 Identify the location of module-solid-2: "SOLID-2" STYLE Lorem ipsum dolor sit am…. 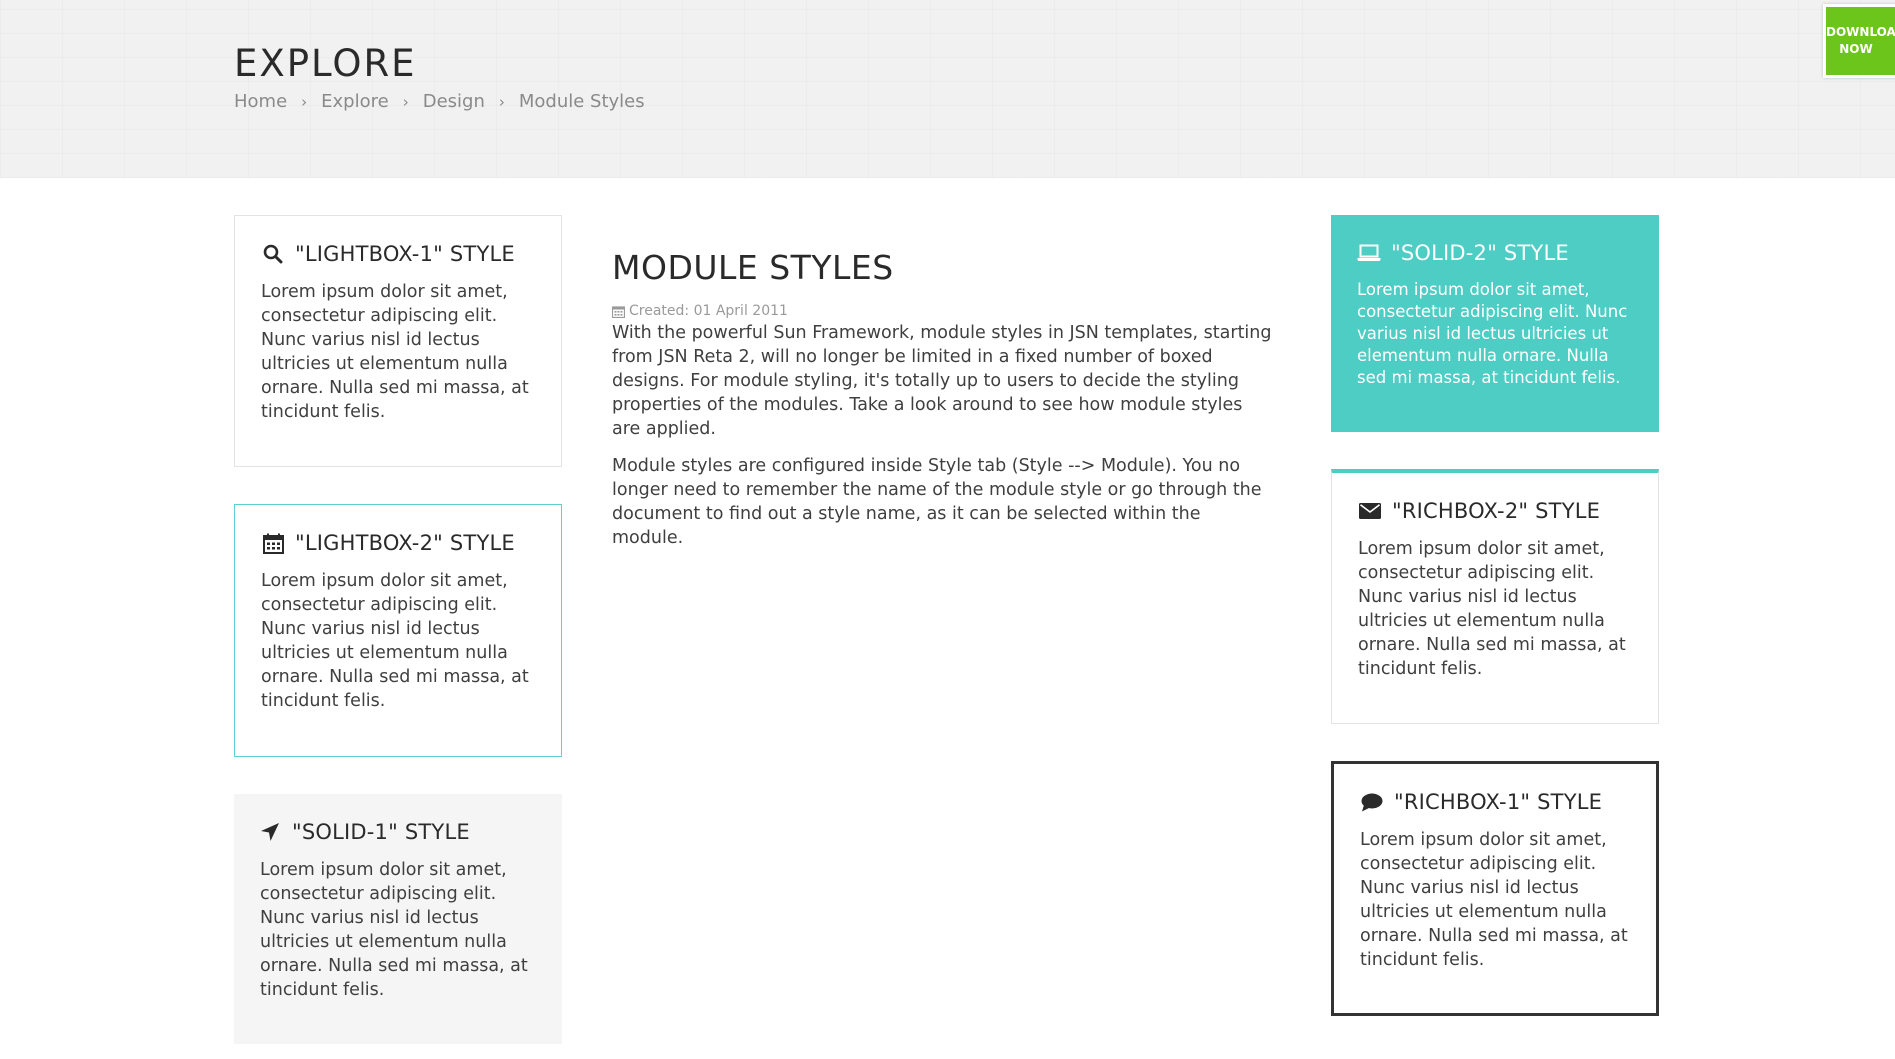
(1495, 323).